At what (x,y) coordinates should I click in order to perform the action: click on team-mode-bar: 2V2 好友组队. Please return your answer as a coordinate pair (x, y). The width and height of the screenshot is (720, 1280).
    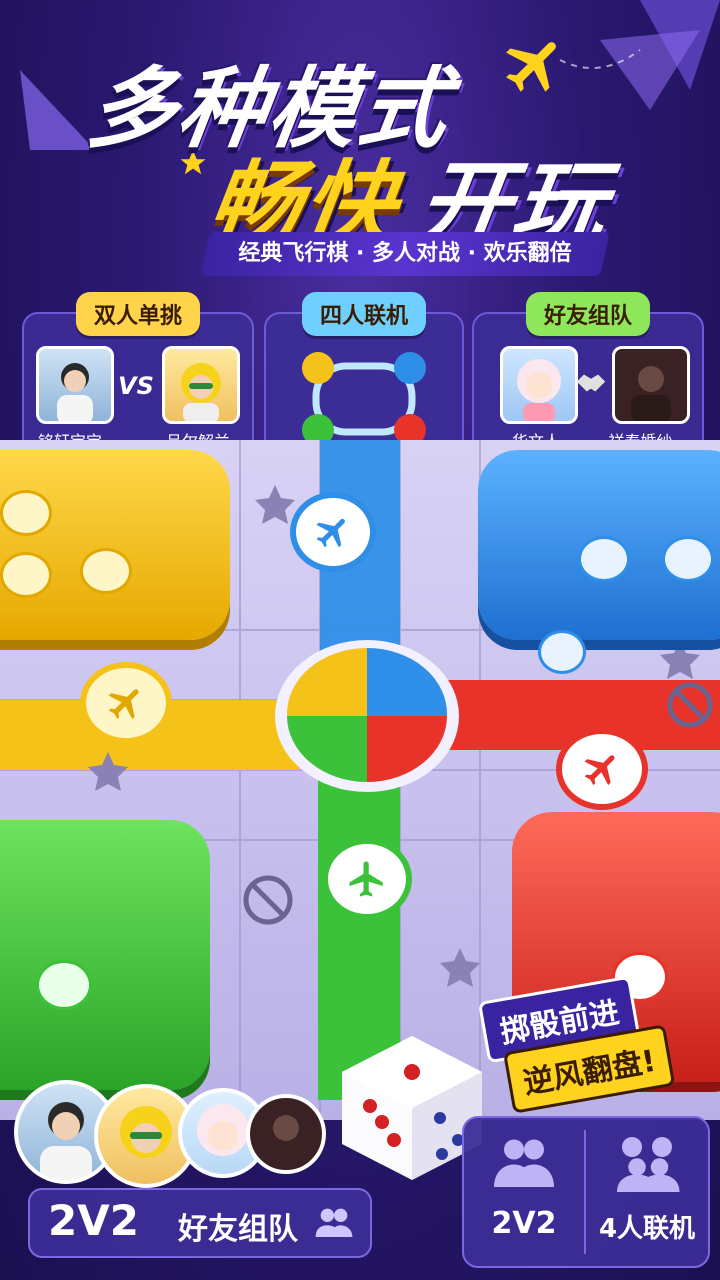
    Looking at the image, I should click on (200, 1223).